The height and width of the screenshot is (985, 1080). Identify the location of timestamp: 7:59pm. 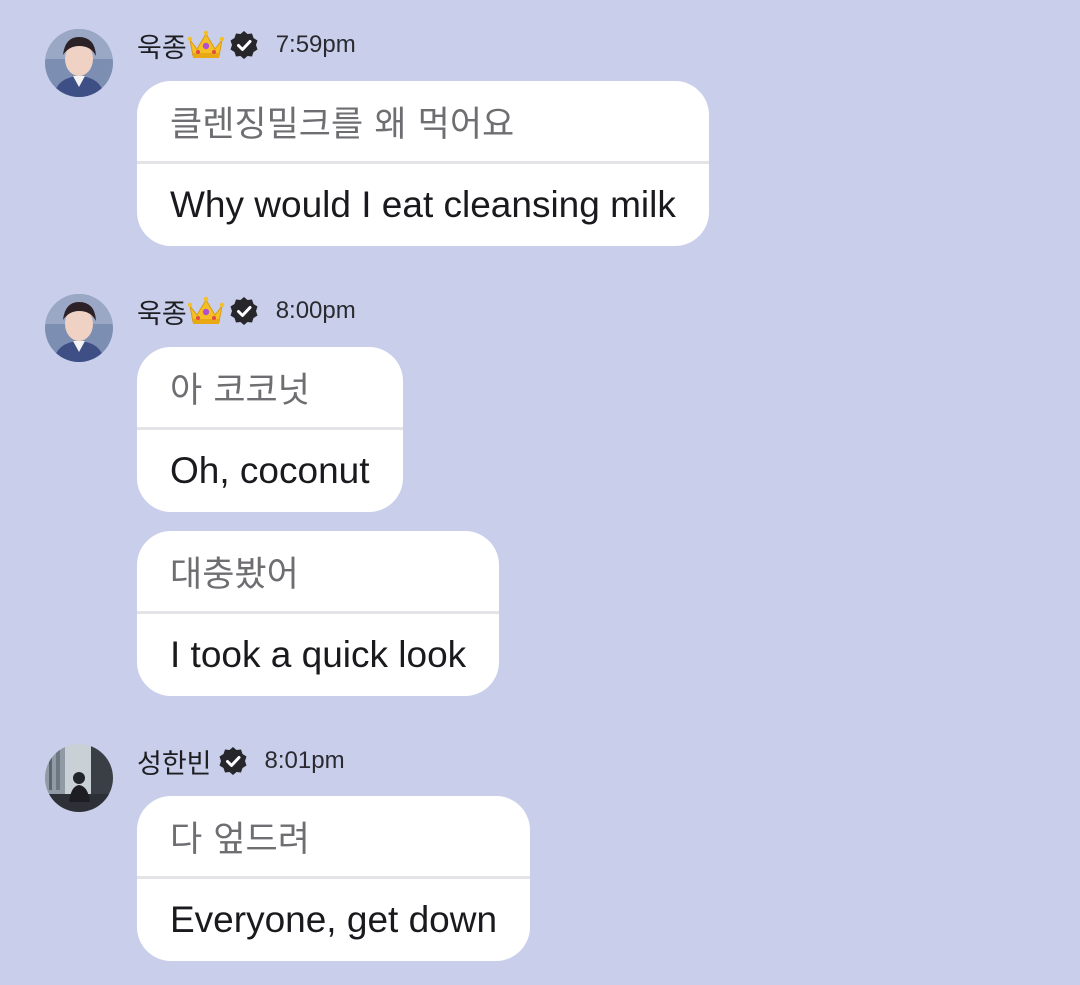
(315, 44).